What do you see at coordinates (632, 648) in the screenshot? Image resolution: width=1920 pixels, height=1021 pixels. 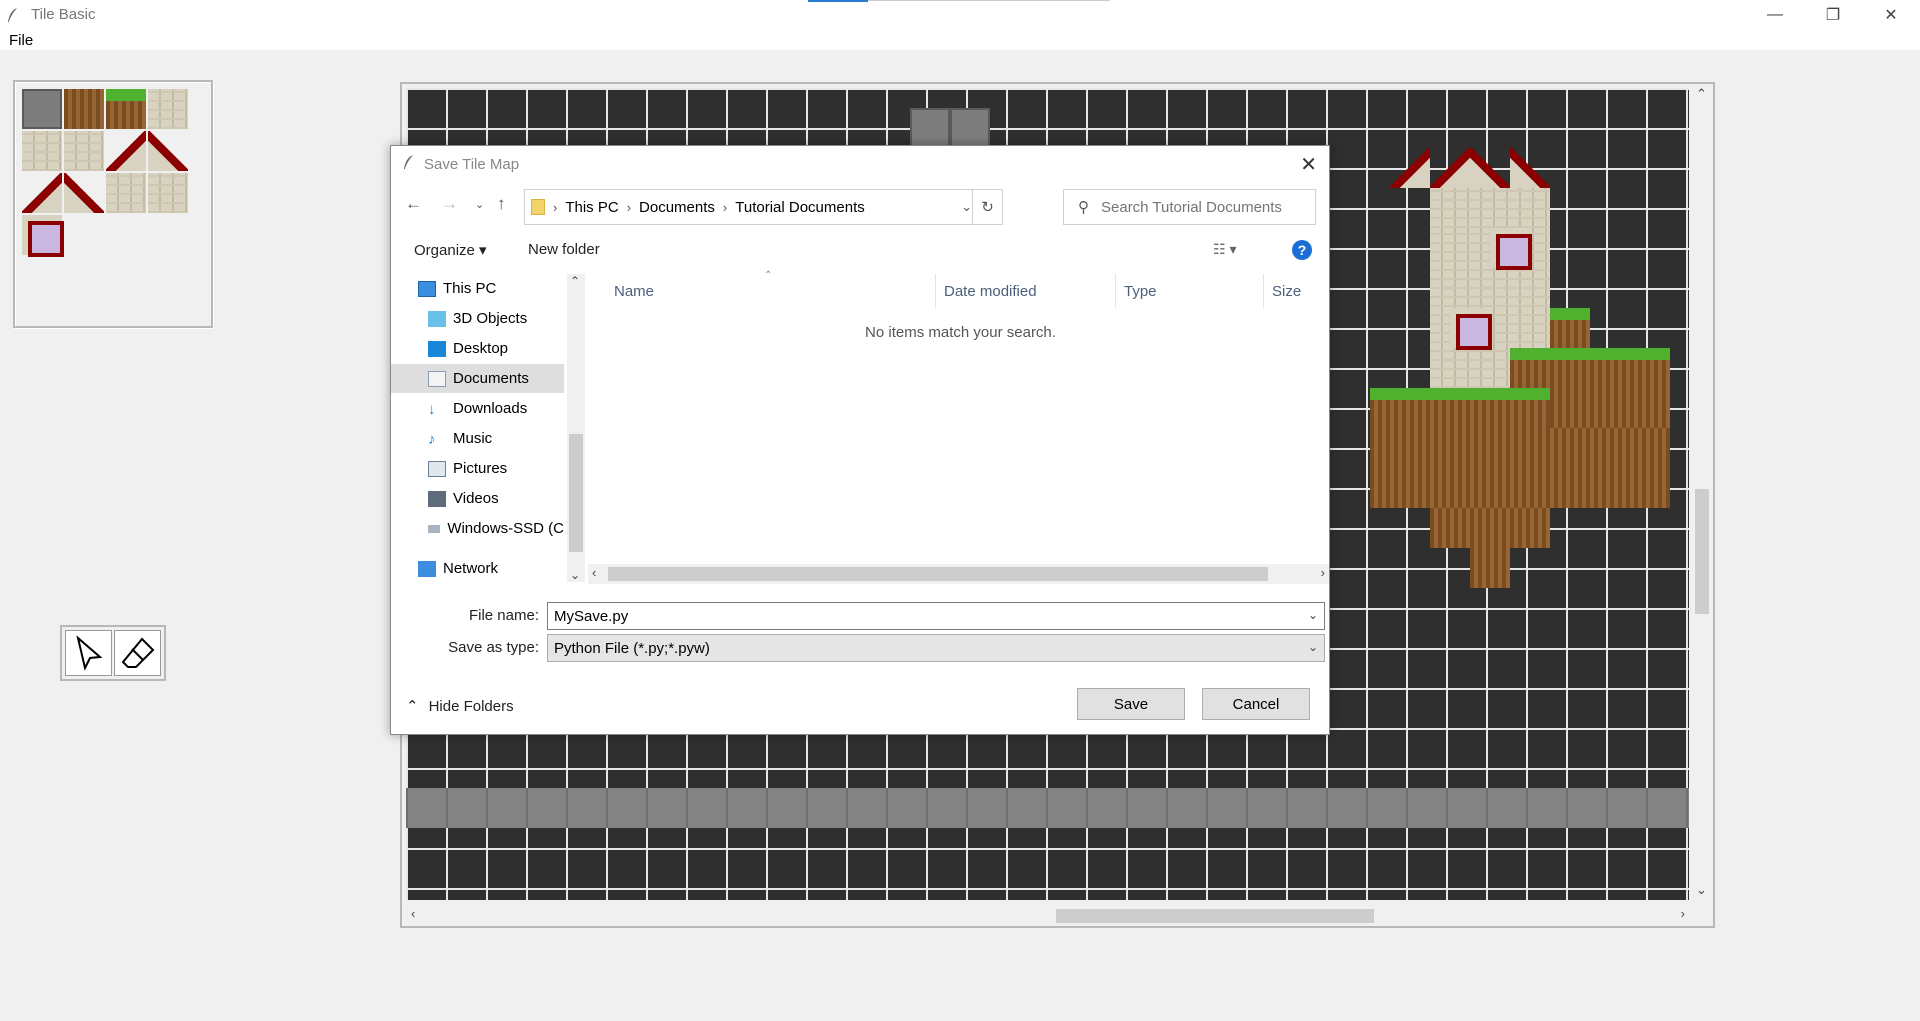 I see `save-type-value: Python File (*.py;*.pyw)` at bounding box center [632, 648].